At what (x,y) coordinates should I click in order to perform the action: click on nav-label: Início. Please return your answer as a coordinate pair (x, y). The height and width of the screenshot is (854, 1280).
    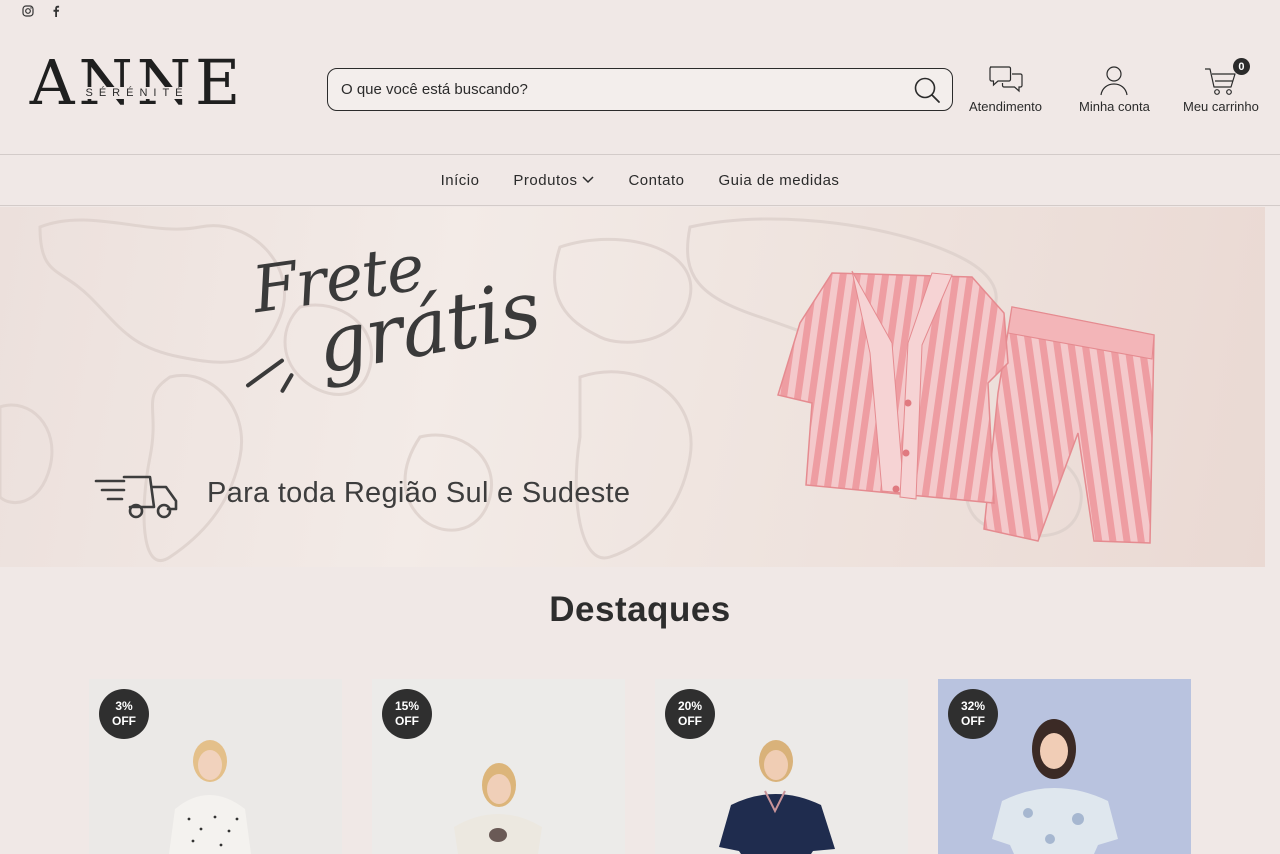
    Looking at the image, I should click on (460, 180).